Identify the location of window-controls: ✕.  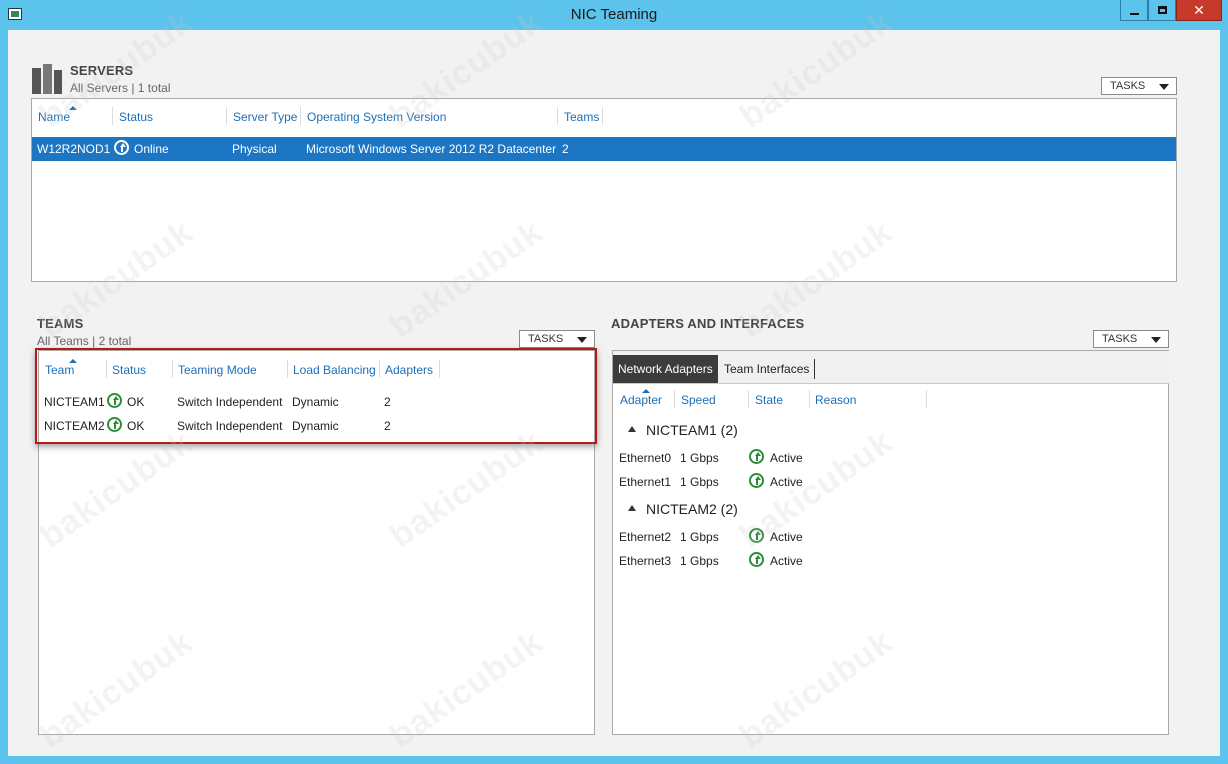
(1171, 10).